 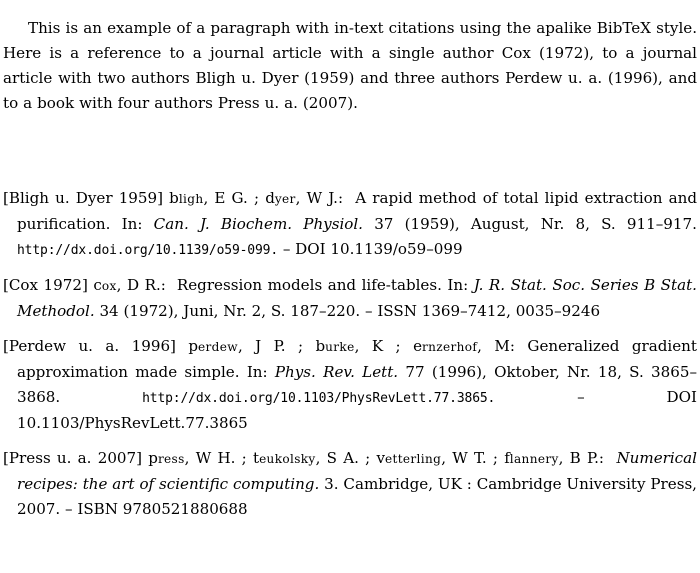 What do you see at coordinates (445, 346) in the screenshot?
I see `author-name: ERNZERHOF` at bounding box center [445, 346].